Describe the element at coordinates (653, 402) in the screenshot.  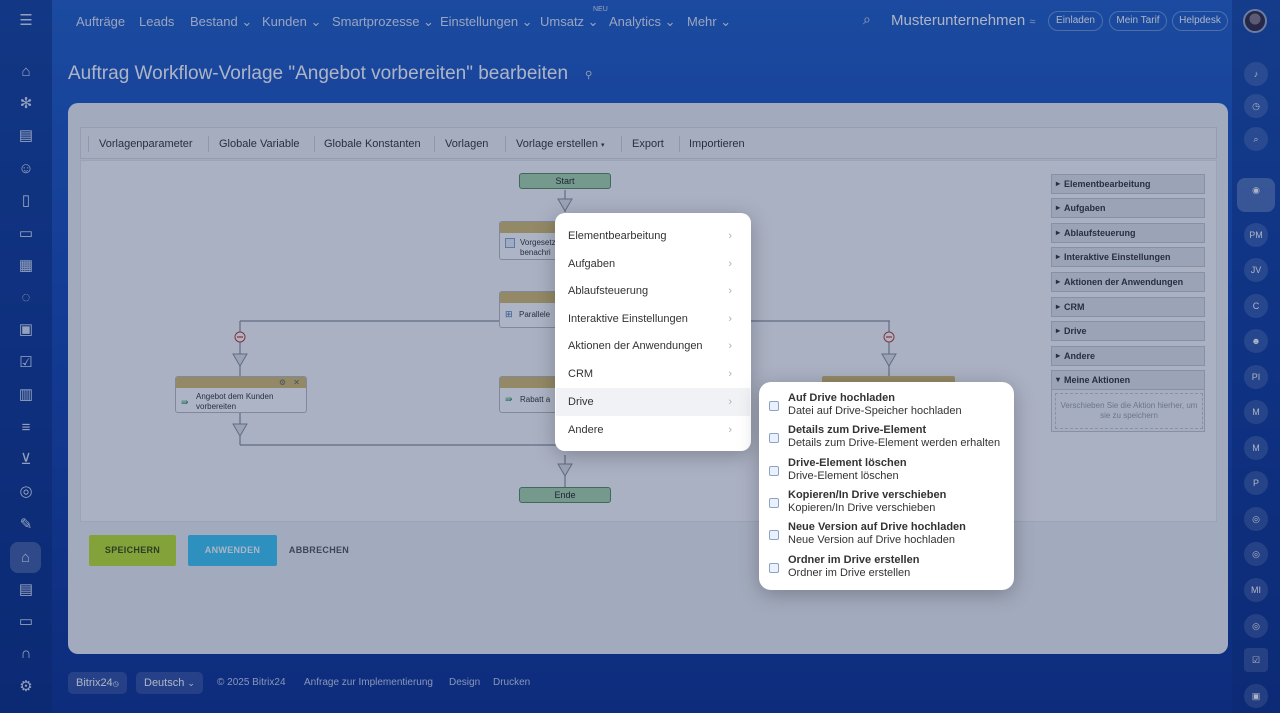
I see `menu-item-drive: Drive ›` at that location.